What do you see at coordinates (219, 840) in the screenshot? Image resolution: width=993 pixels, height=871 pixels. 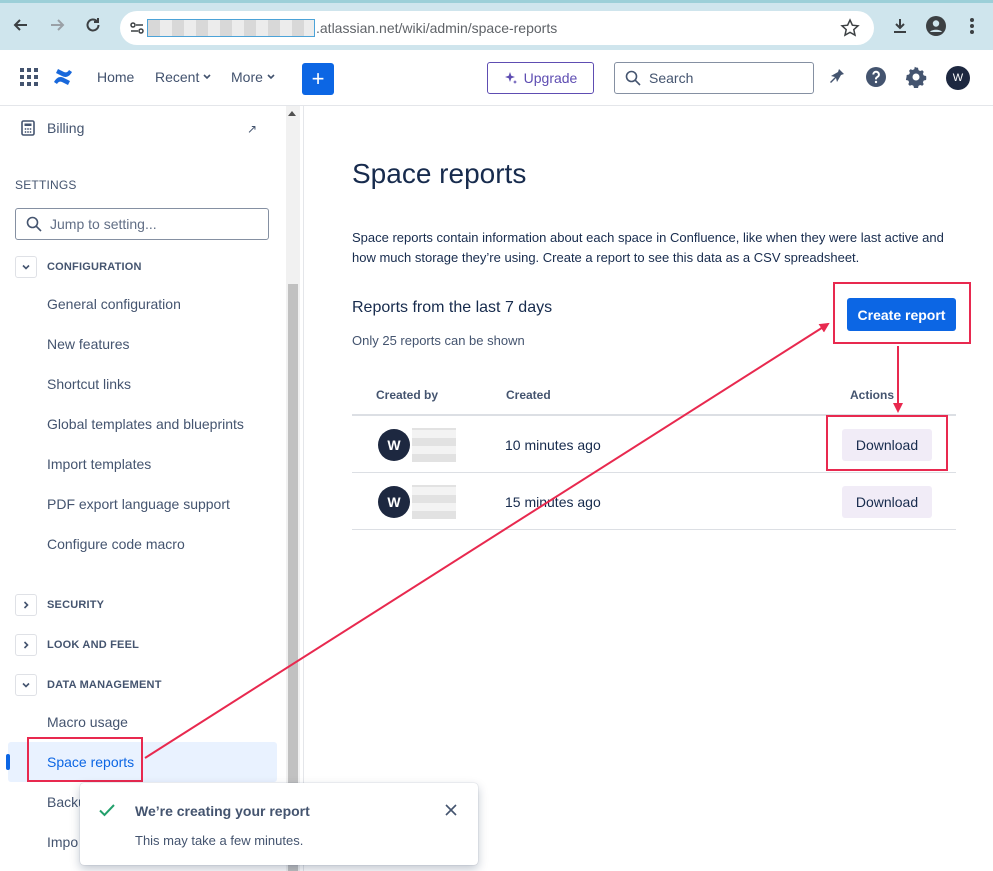 I see `toast-body: This may take a few minutes.` at bounding box center [219, 840].